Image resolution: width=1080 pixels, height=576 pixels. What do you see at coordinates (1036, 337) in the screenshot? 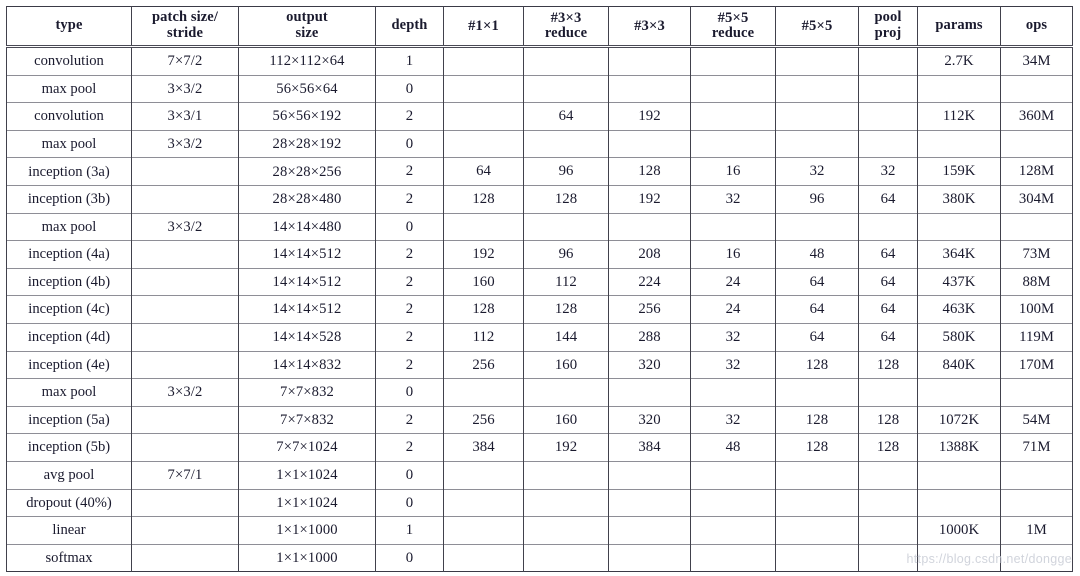
I see `cell-ops: 119M` at bounding box center [1036, 337].